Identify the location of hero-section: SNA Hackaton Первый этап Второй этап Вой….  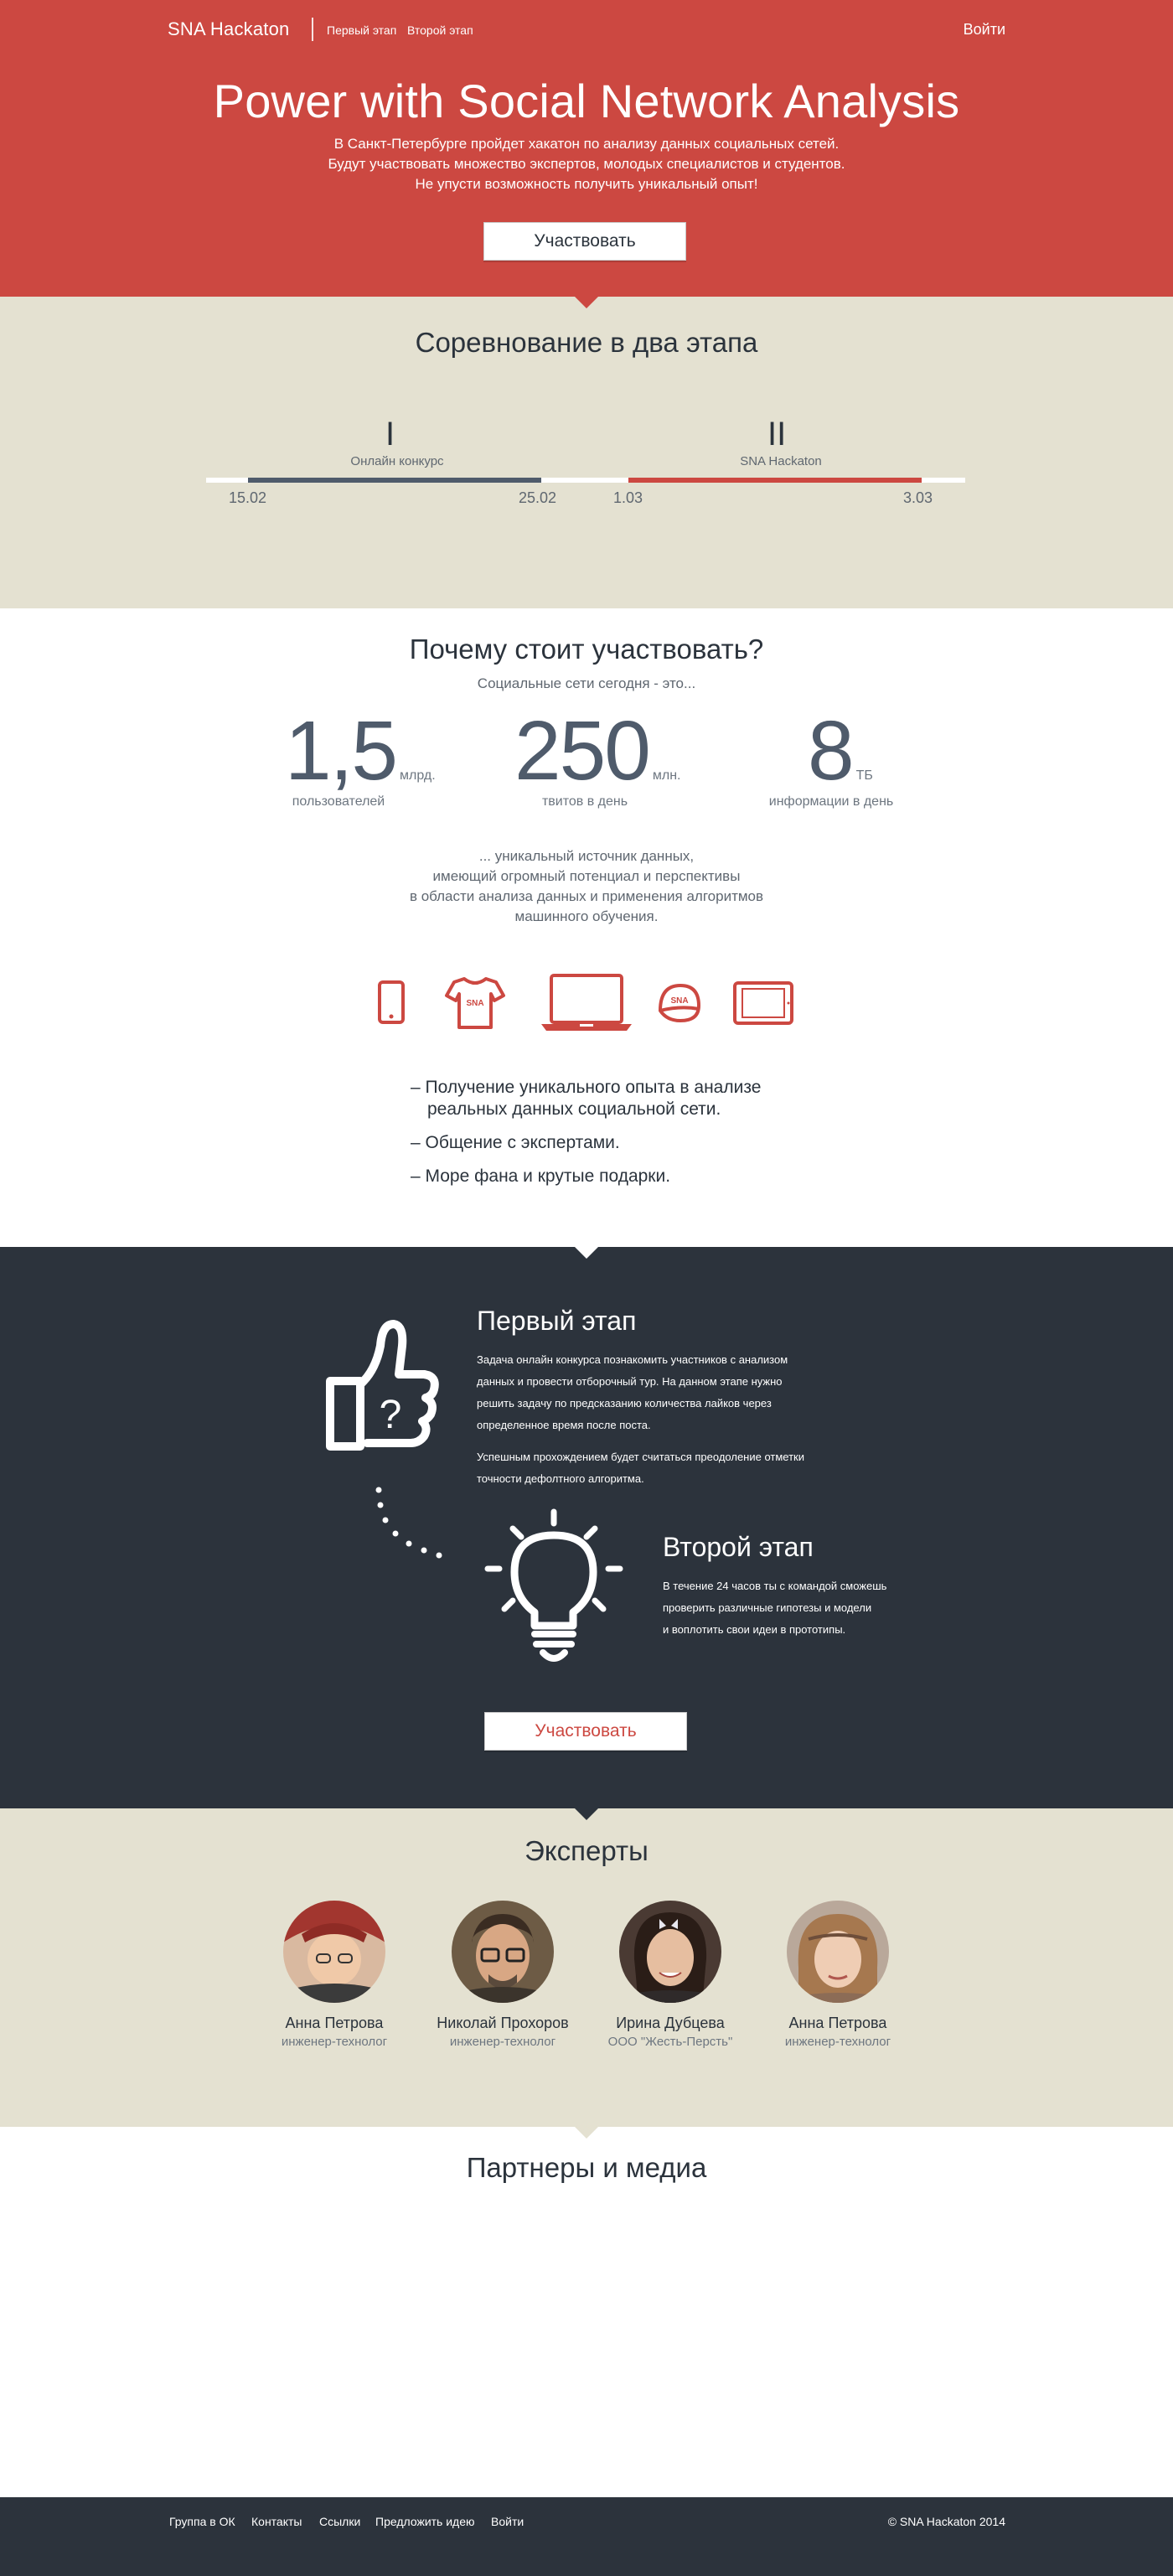
(586, 148).